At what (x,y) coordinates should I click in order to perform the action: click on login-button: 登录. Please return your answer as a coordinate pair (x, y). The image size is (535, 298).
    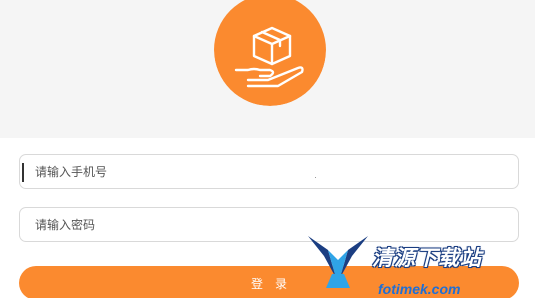
    Looking at the image, I should click on (269, 282).